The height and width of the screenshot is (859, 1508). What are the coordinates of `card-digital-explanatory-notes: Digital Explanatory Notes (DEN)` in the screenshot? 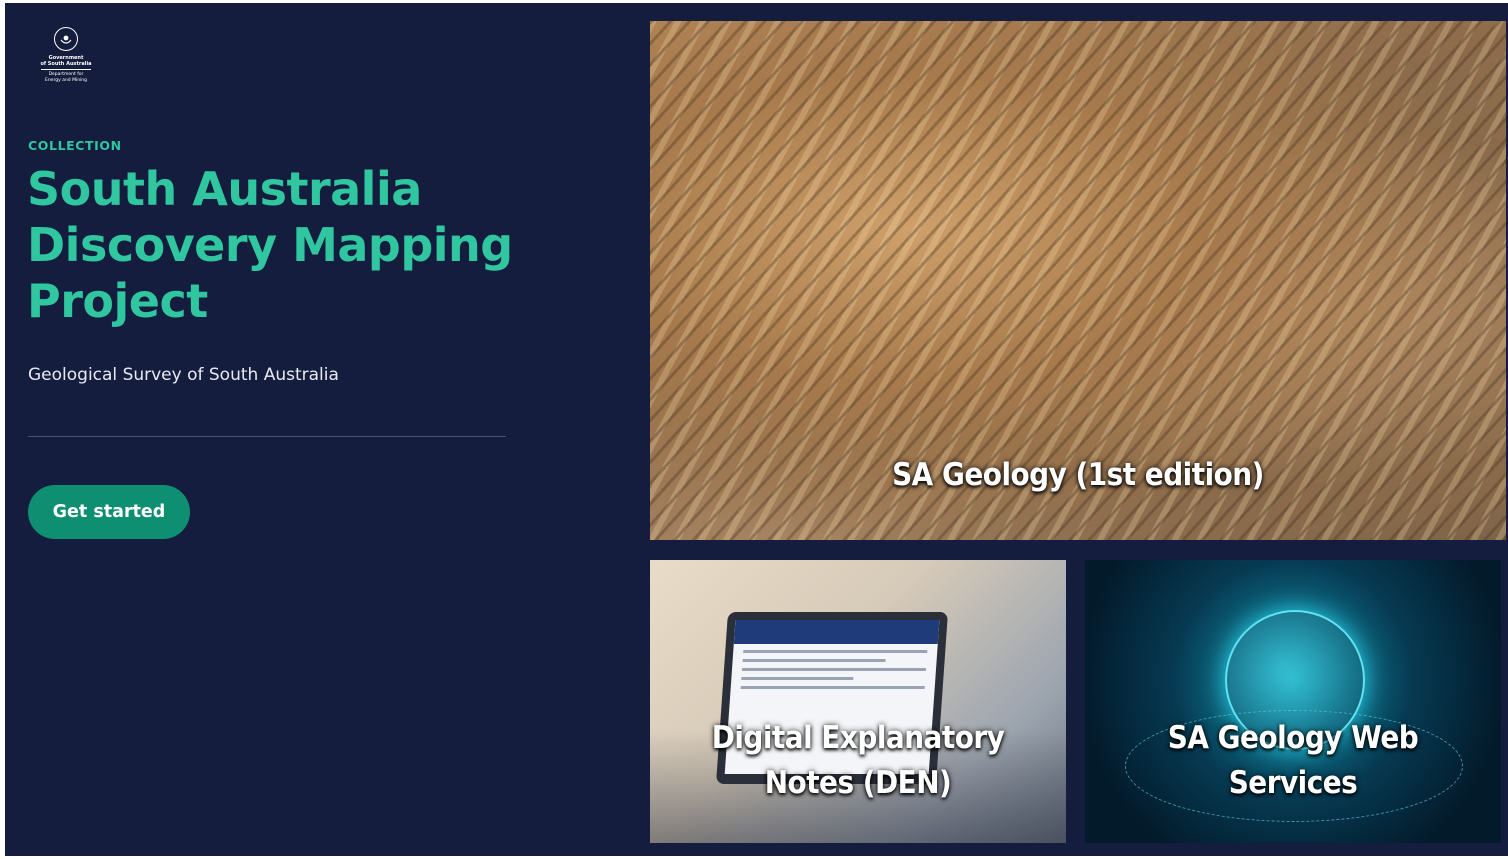 It's located at (858, 701).